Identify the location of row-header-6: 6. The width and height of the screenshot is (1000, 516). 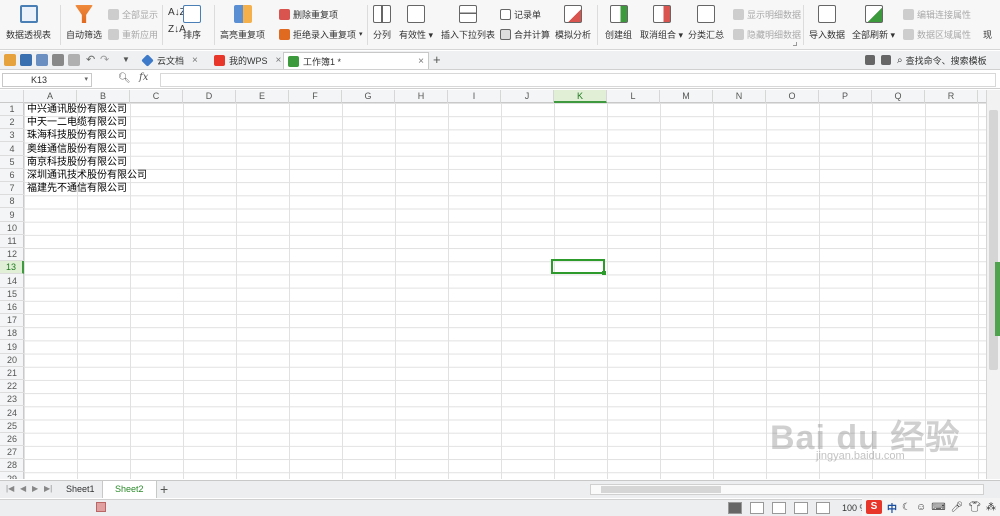
(12, 175).